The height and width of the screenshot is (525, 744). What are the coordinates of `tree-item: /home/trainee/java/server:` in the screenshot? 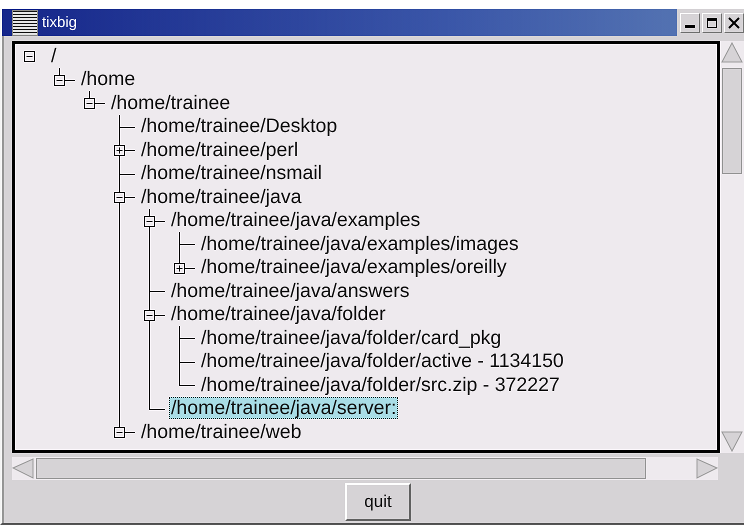 It's located at (283, 408).